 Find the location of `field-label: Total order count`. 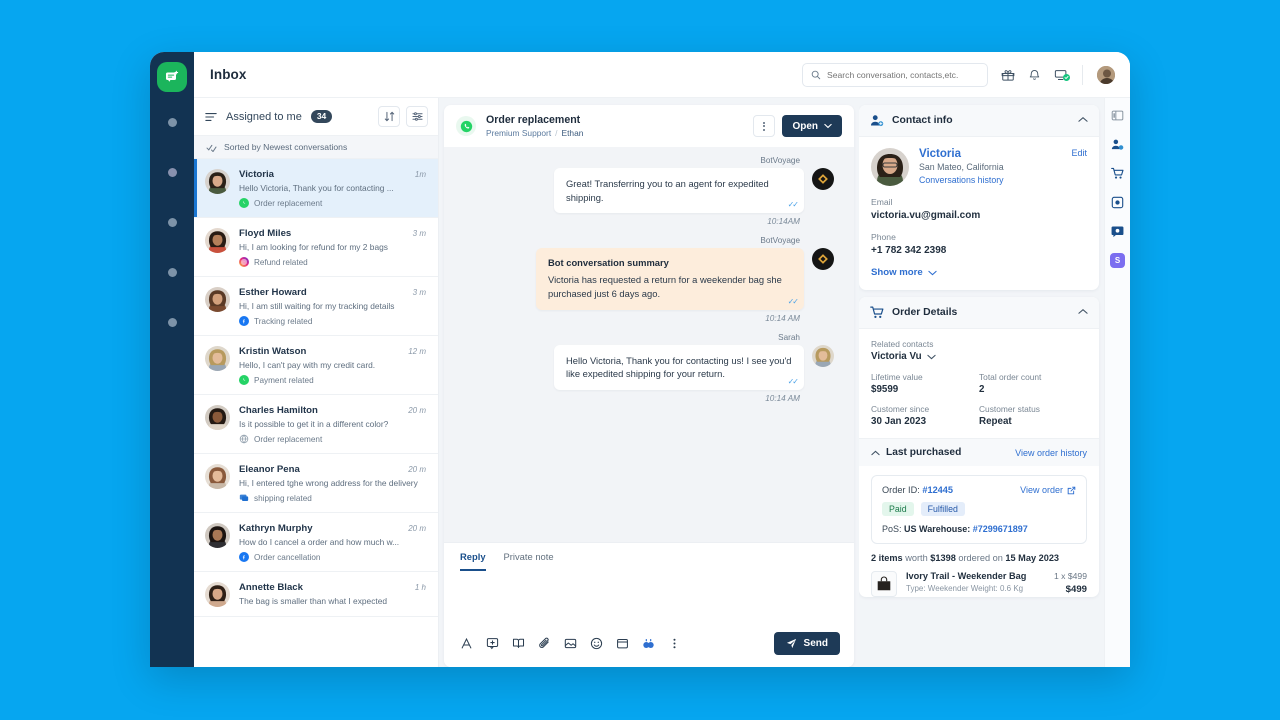

field-label: Total order count is located at coordinates (1010, 377).